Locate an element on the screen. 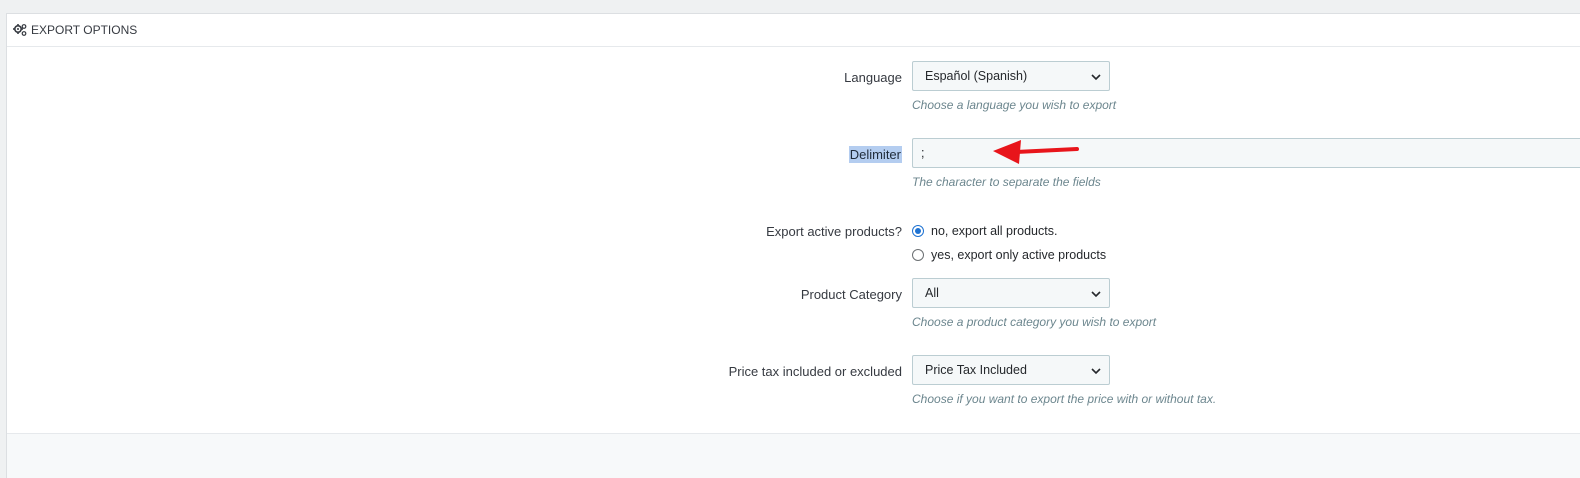  language-label: Language is located at coordinates (873, 77).